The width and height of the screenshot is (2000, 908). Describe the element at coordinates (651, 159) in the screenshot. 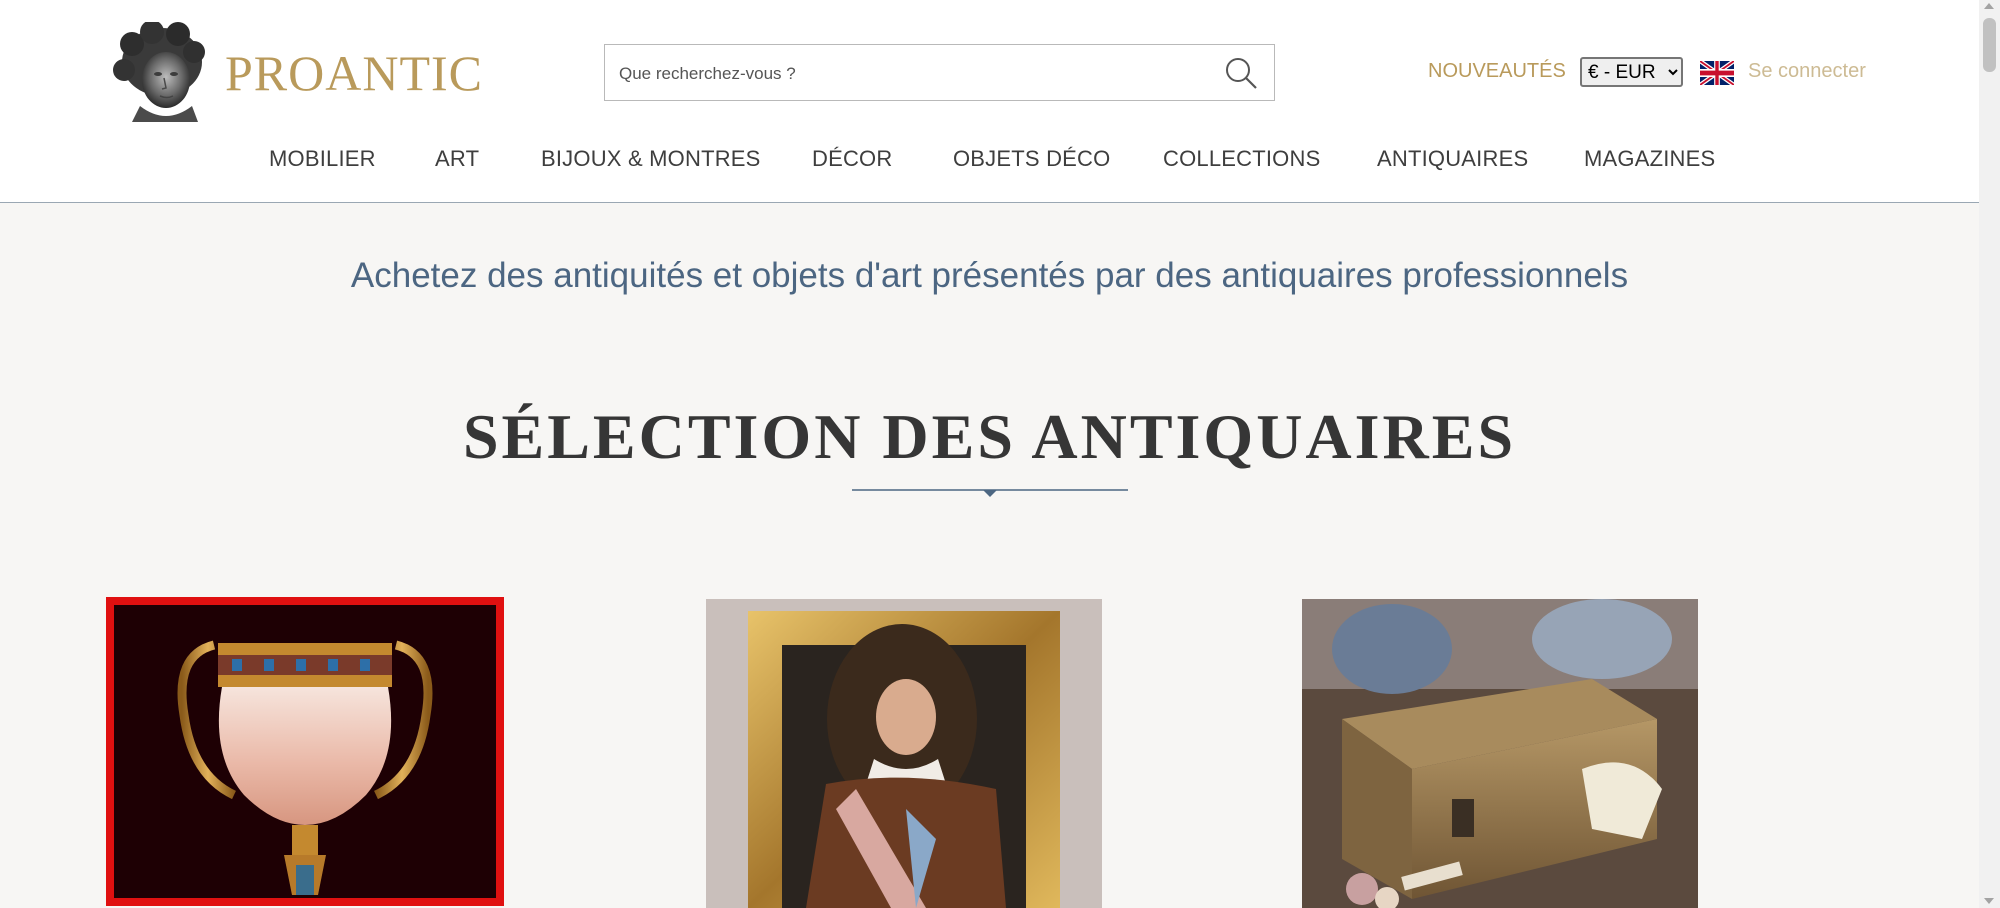

I see `menu-item-bijoux-montres: BIJOUX & MONTRES` at that location.